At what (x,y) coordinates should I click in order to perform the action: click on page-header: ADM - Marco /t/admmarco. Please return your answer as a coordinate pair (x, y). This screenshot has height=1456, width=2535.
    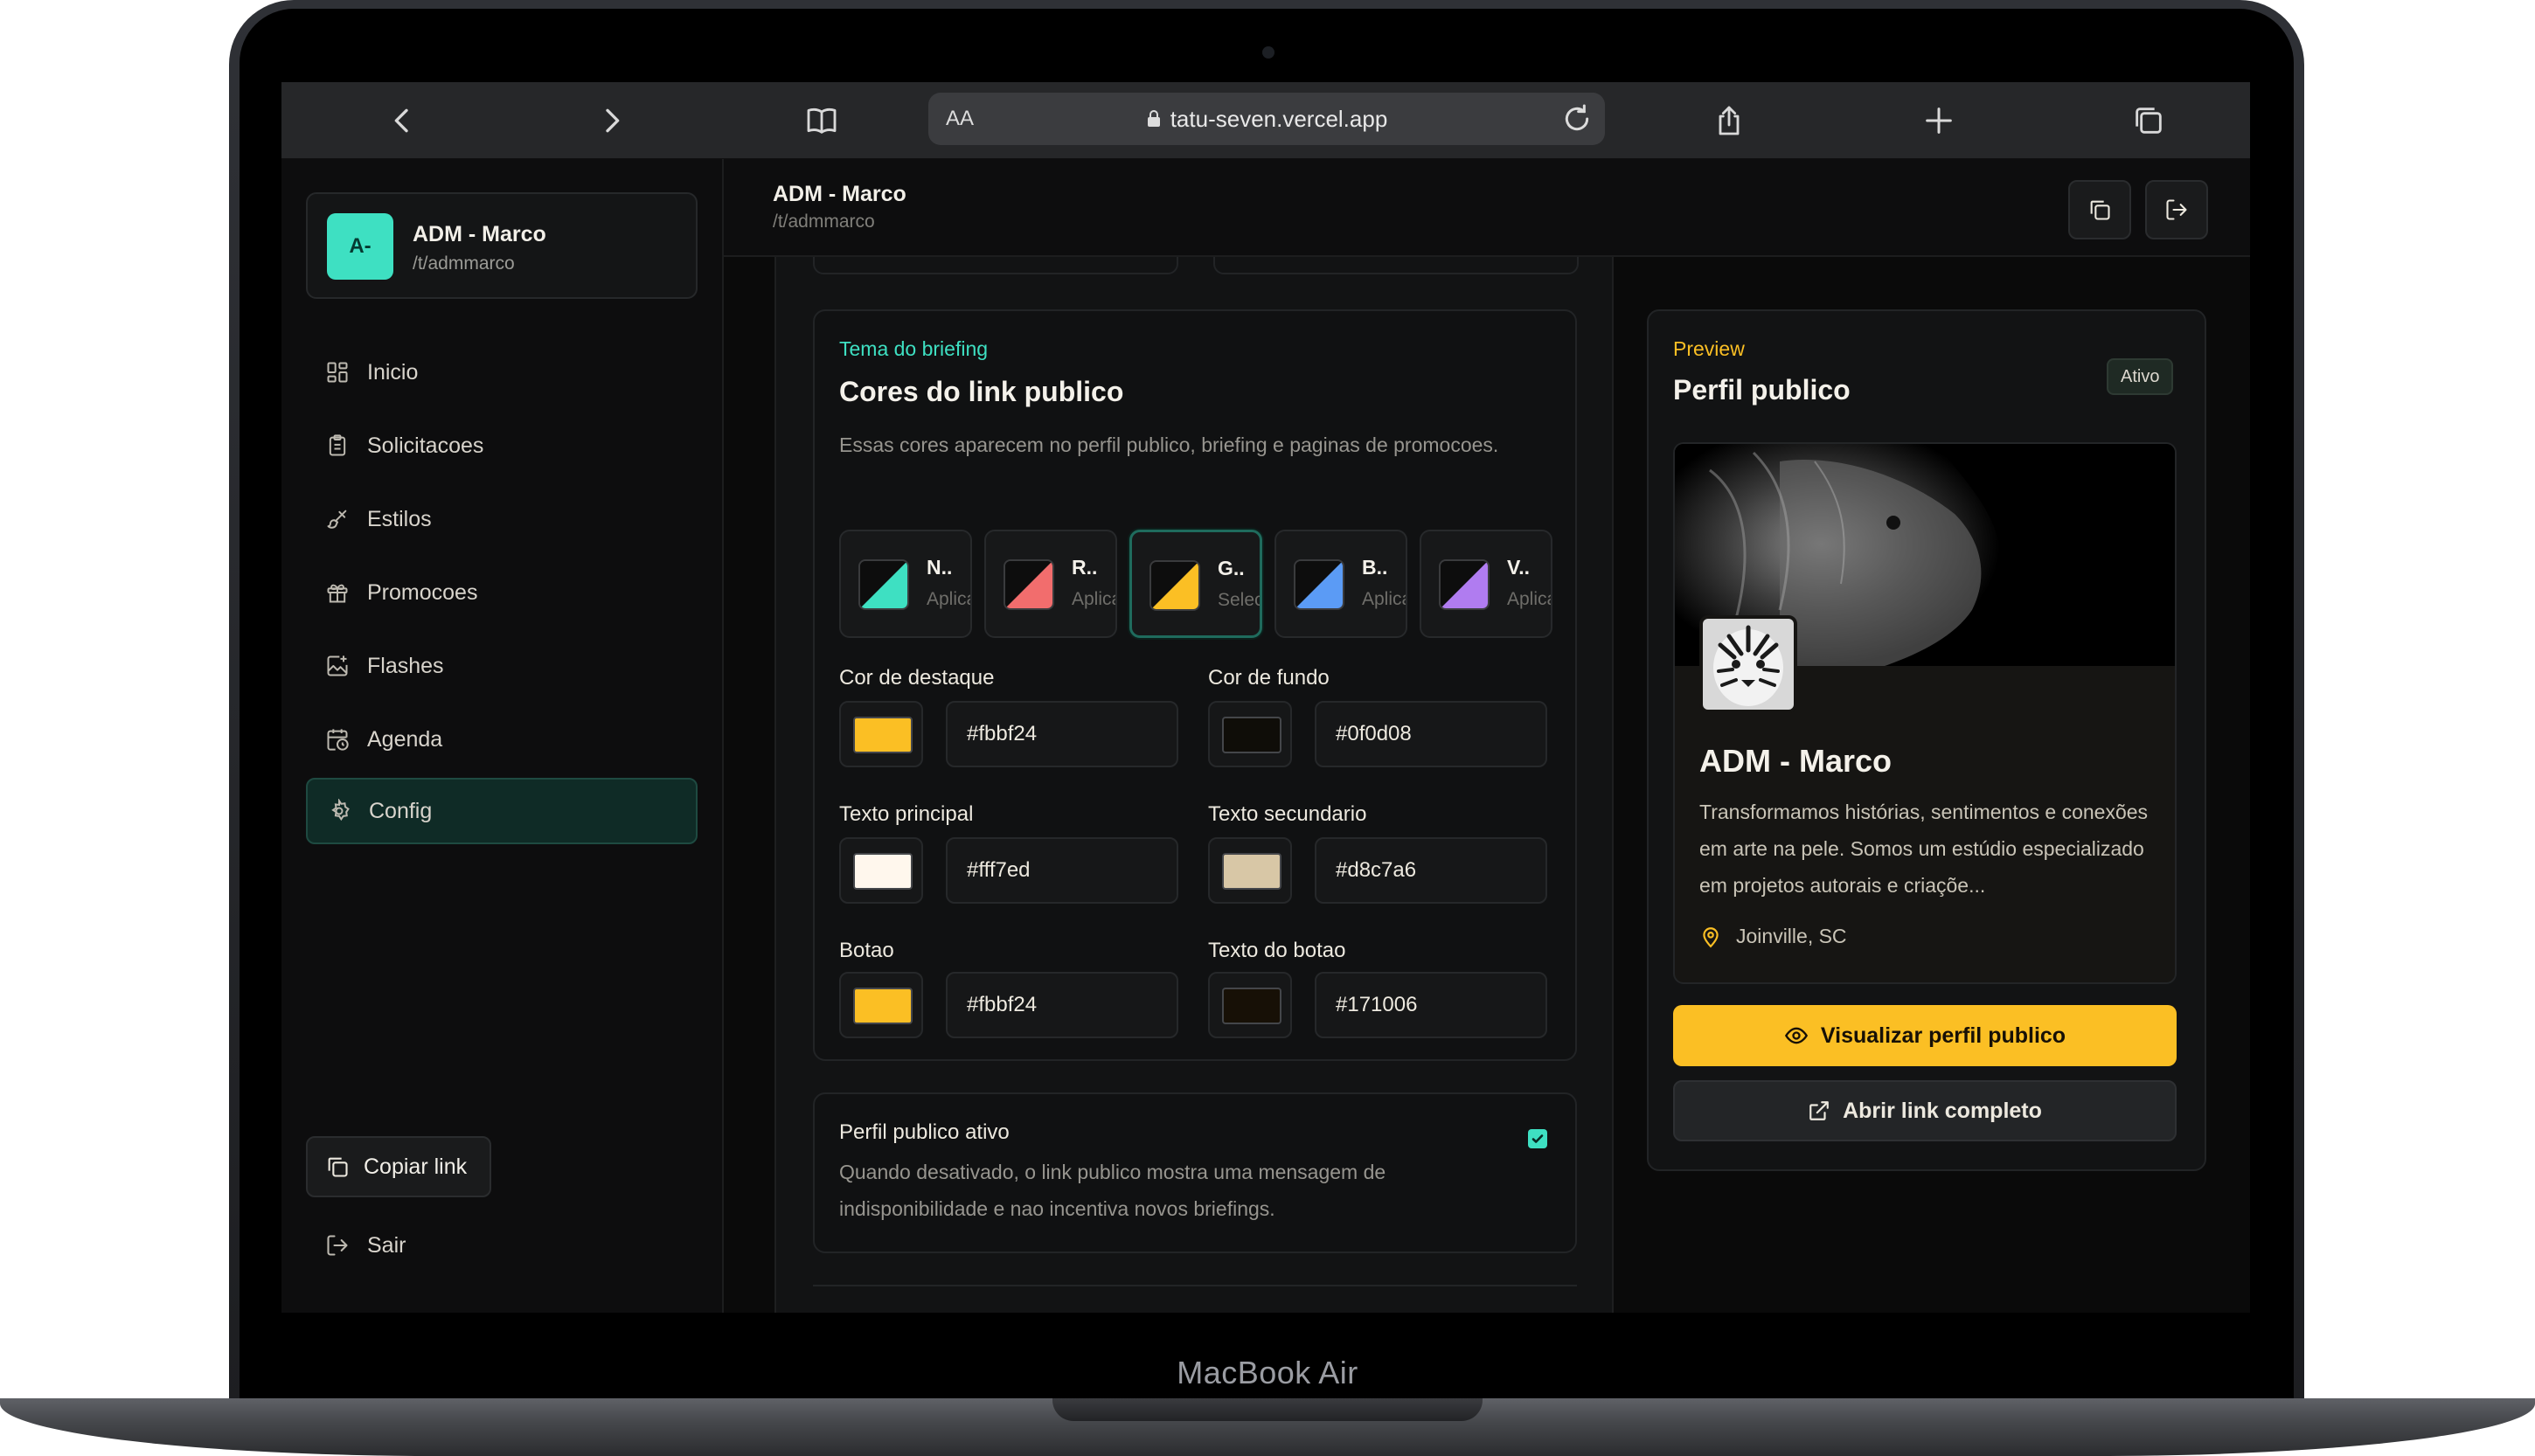
    Looking at the image, I should click on (1487, 208).